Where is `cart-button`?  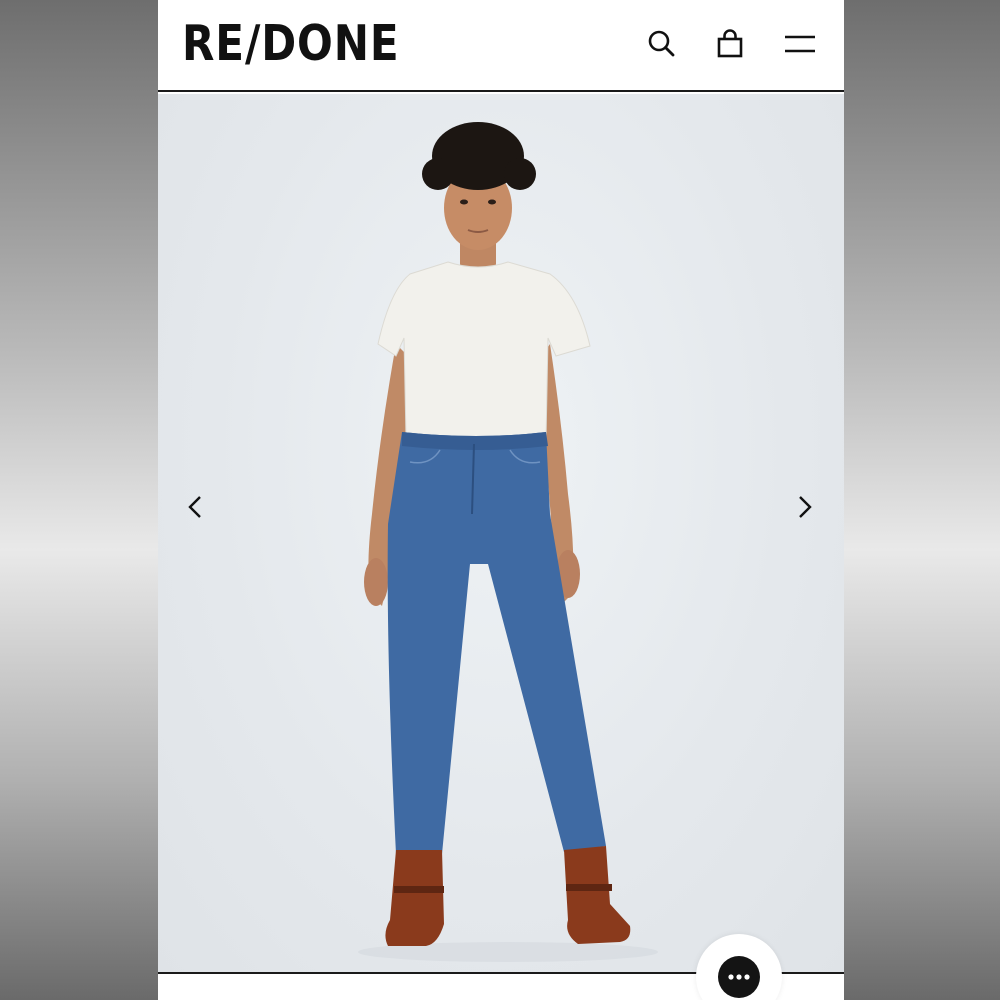
cart-button is located at coordinates (730, 44).